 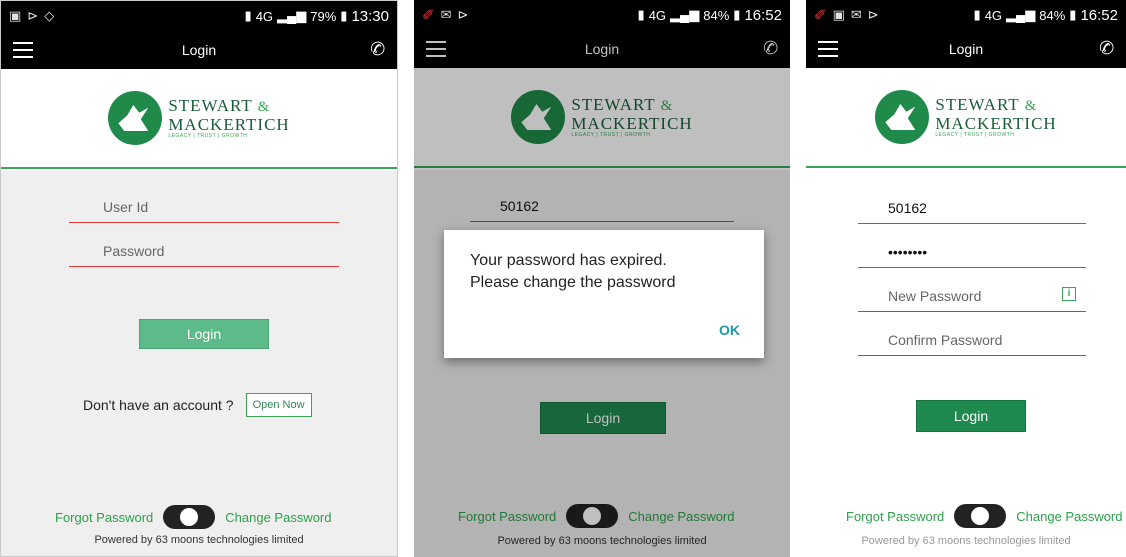 What do you see at coordinates (908, 251) in the screenshot?
I see `password-value: ••••••••` at bounding box center [908, 251].